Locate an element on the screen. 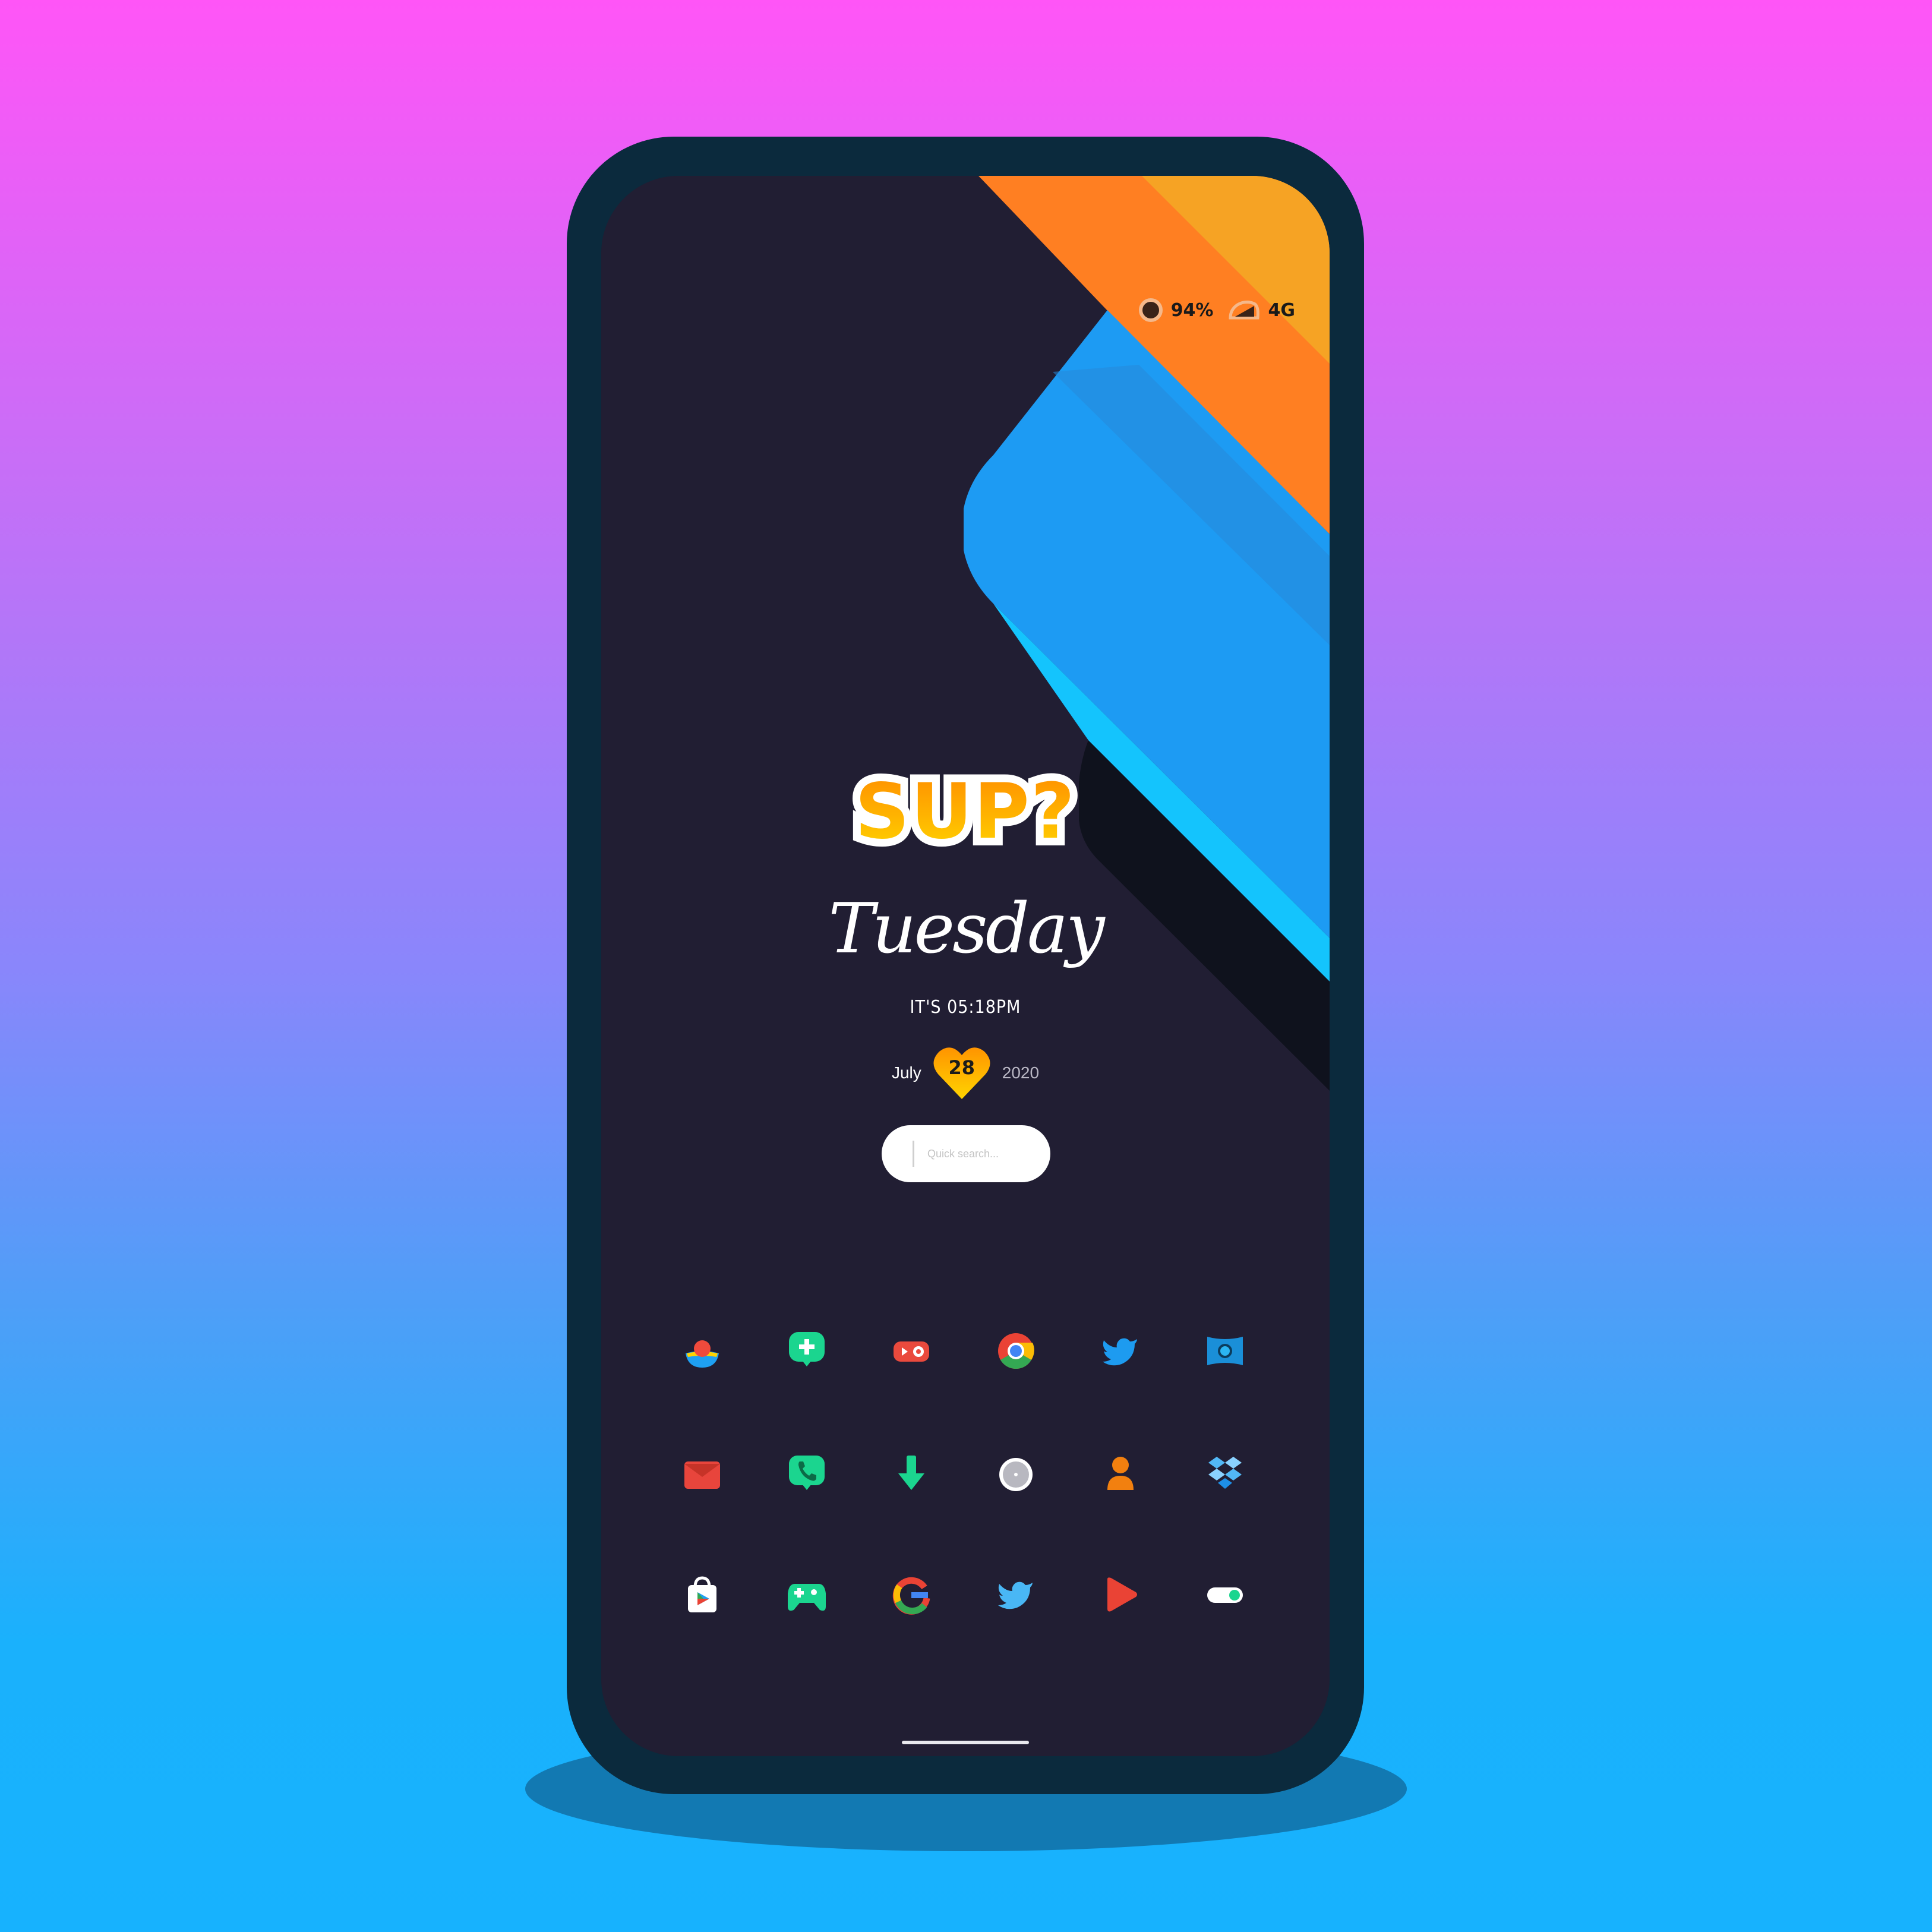  messages-app-icon is located at coordinates (807, 1348).